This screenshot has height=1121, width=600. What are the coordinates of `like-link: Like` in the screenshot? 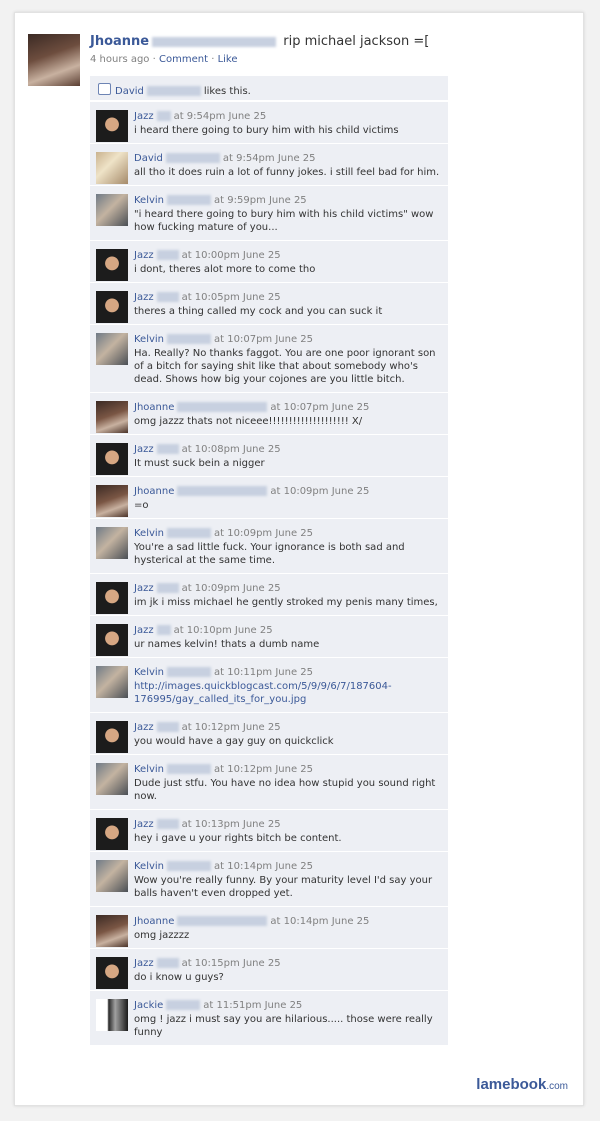 It's located at (228, 59).